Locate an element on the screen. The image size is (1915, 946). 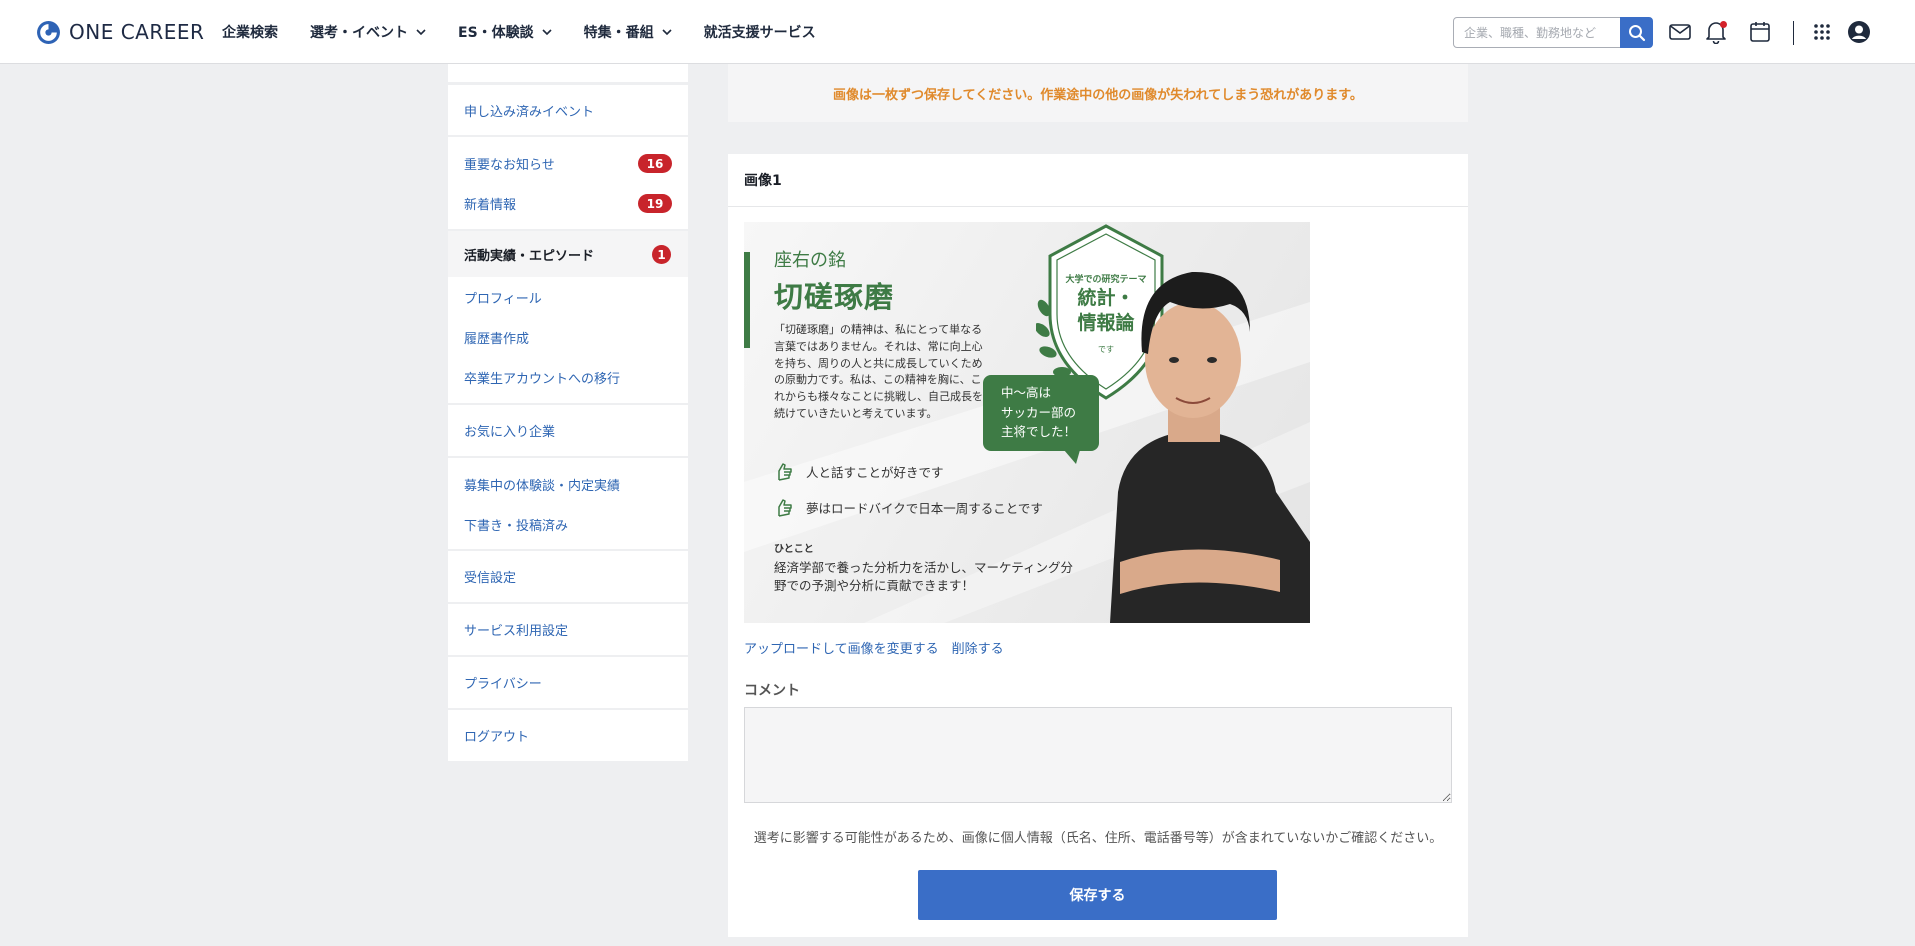
accent-bar is located at coordinates (747, 300).